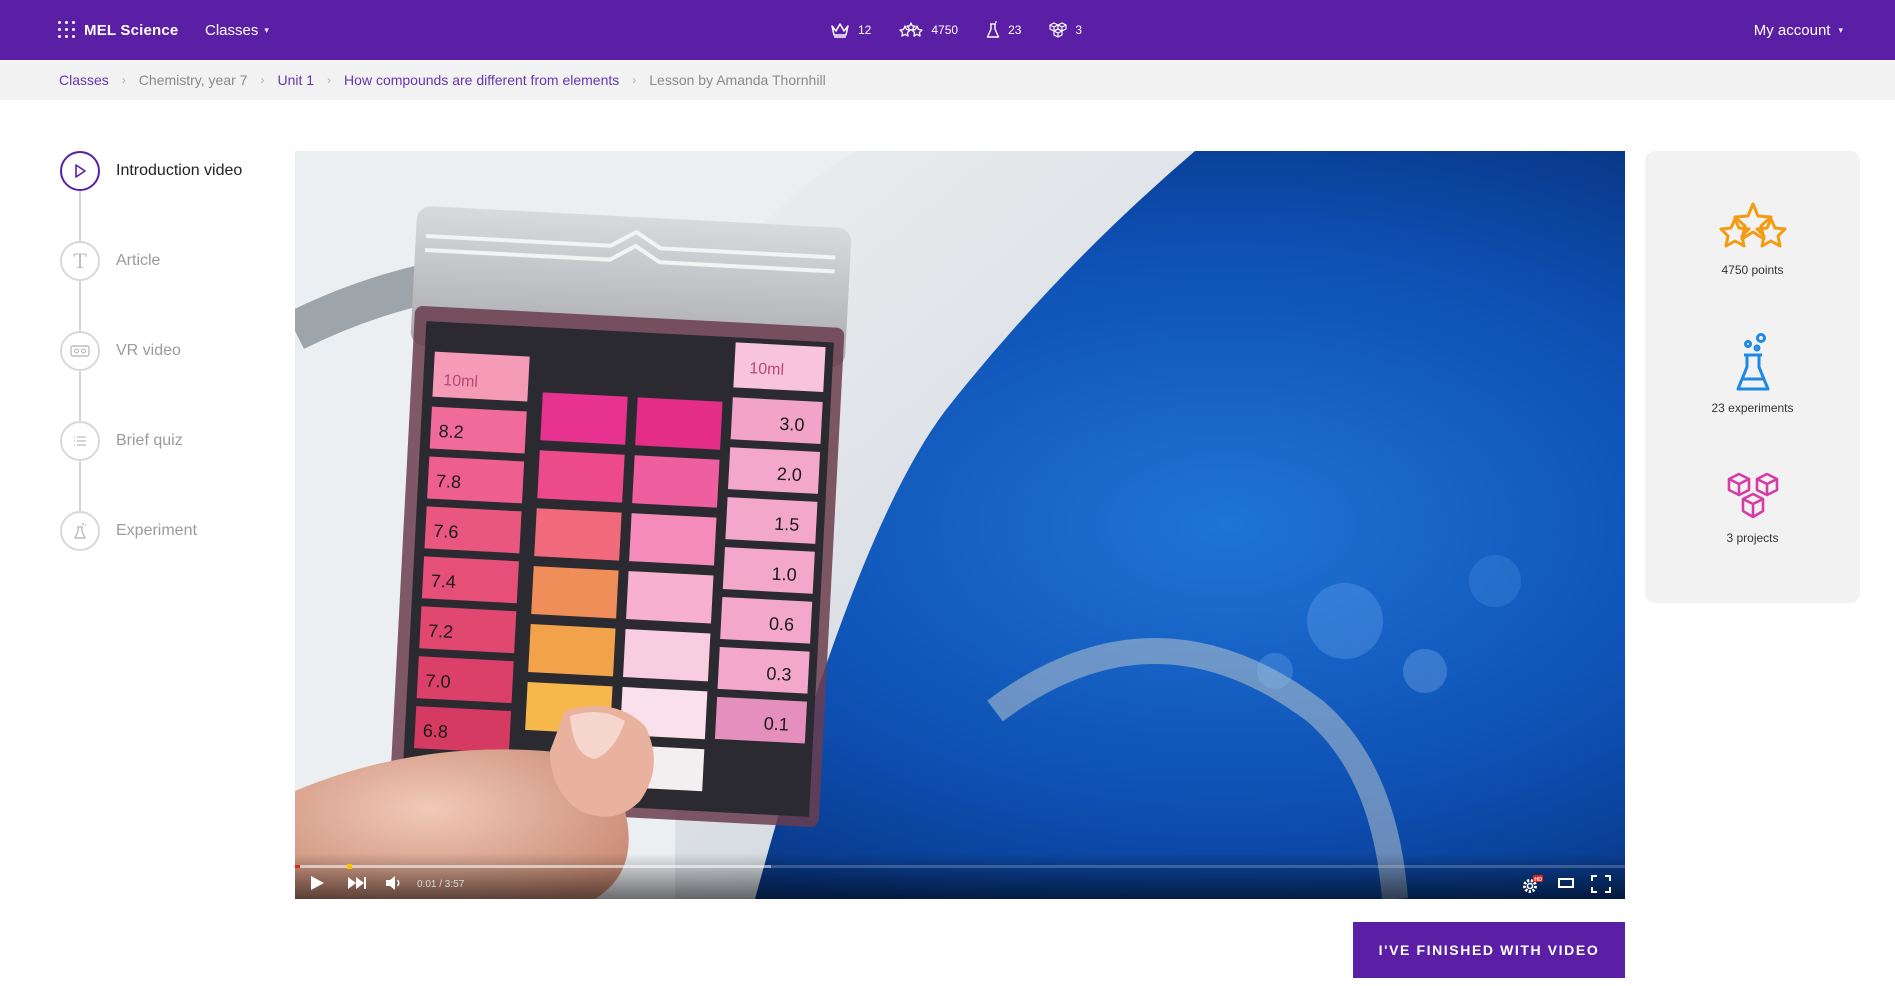 The image size is (1895, 986). Describe the element at coordinates (865, 30) in the screenshot. I see `stat-crowns-value: 12` at that location.